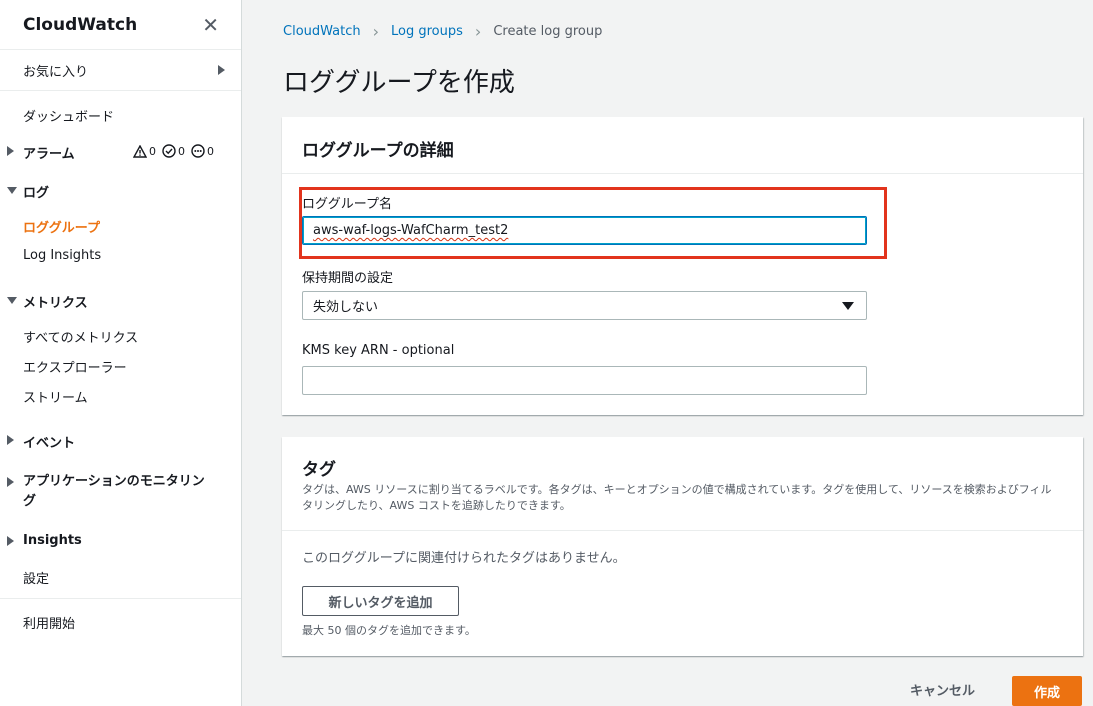 This screenshot has width=1093, height=706. I want to click on sidebar-section-label: アラーム, so click(49, 154).